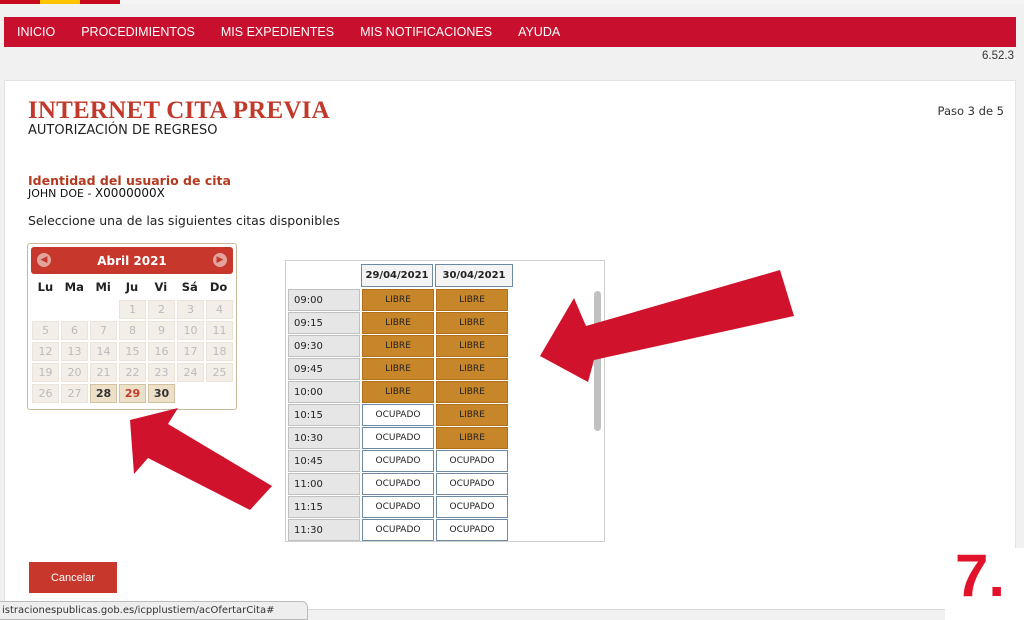  What do you see at coordinates (73, 577) in the screenshot?
I see `cancel-button: Cancelar` at bounding box center [73, 577].